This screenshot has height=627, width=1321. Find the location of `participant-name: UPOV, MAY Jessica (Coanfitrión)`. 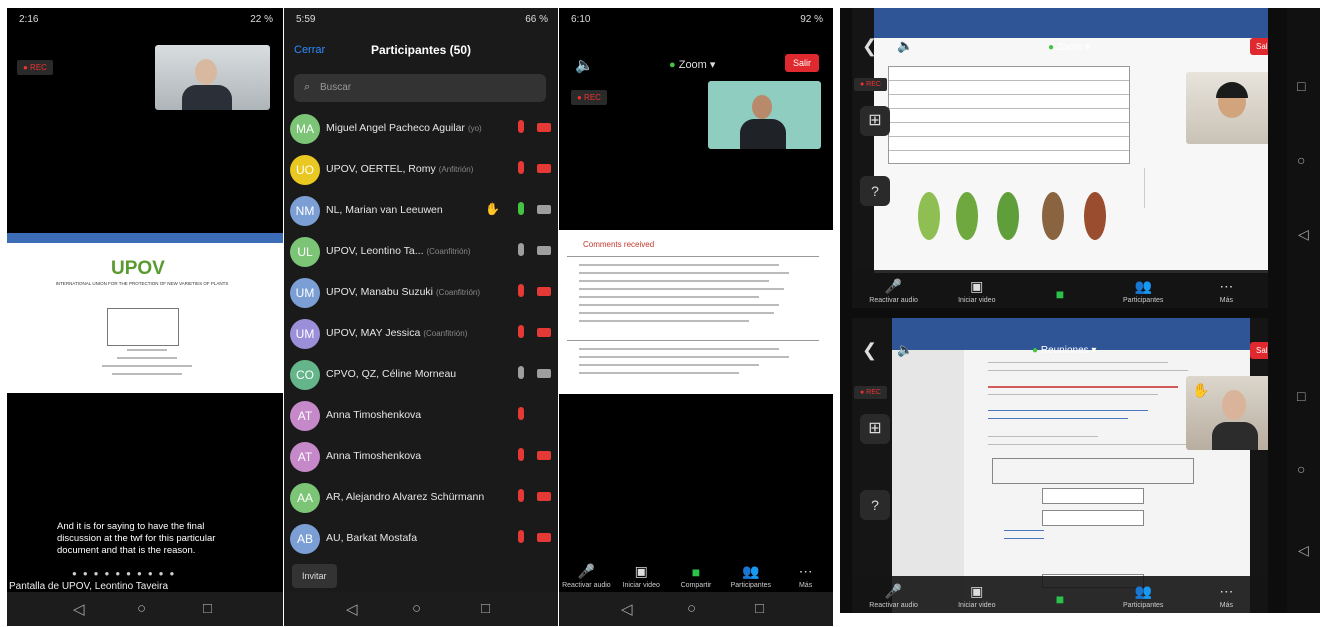

participant-name: UPOV, MAY Jessica (Coanfitrión) is located at coordinates (396, 333).